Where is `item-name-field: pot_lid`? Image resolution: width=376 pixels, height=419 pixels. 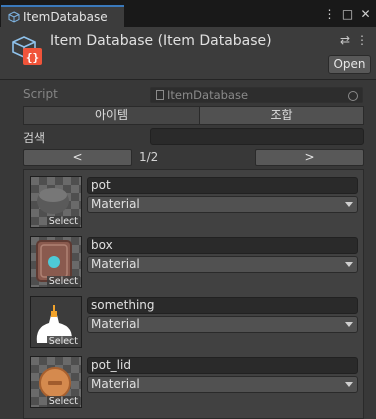
item-name-field: pot_lid is located at coordinates (222, 365).